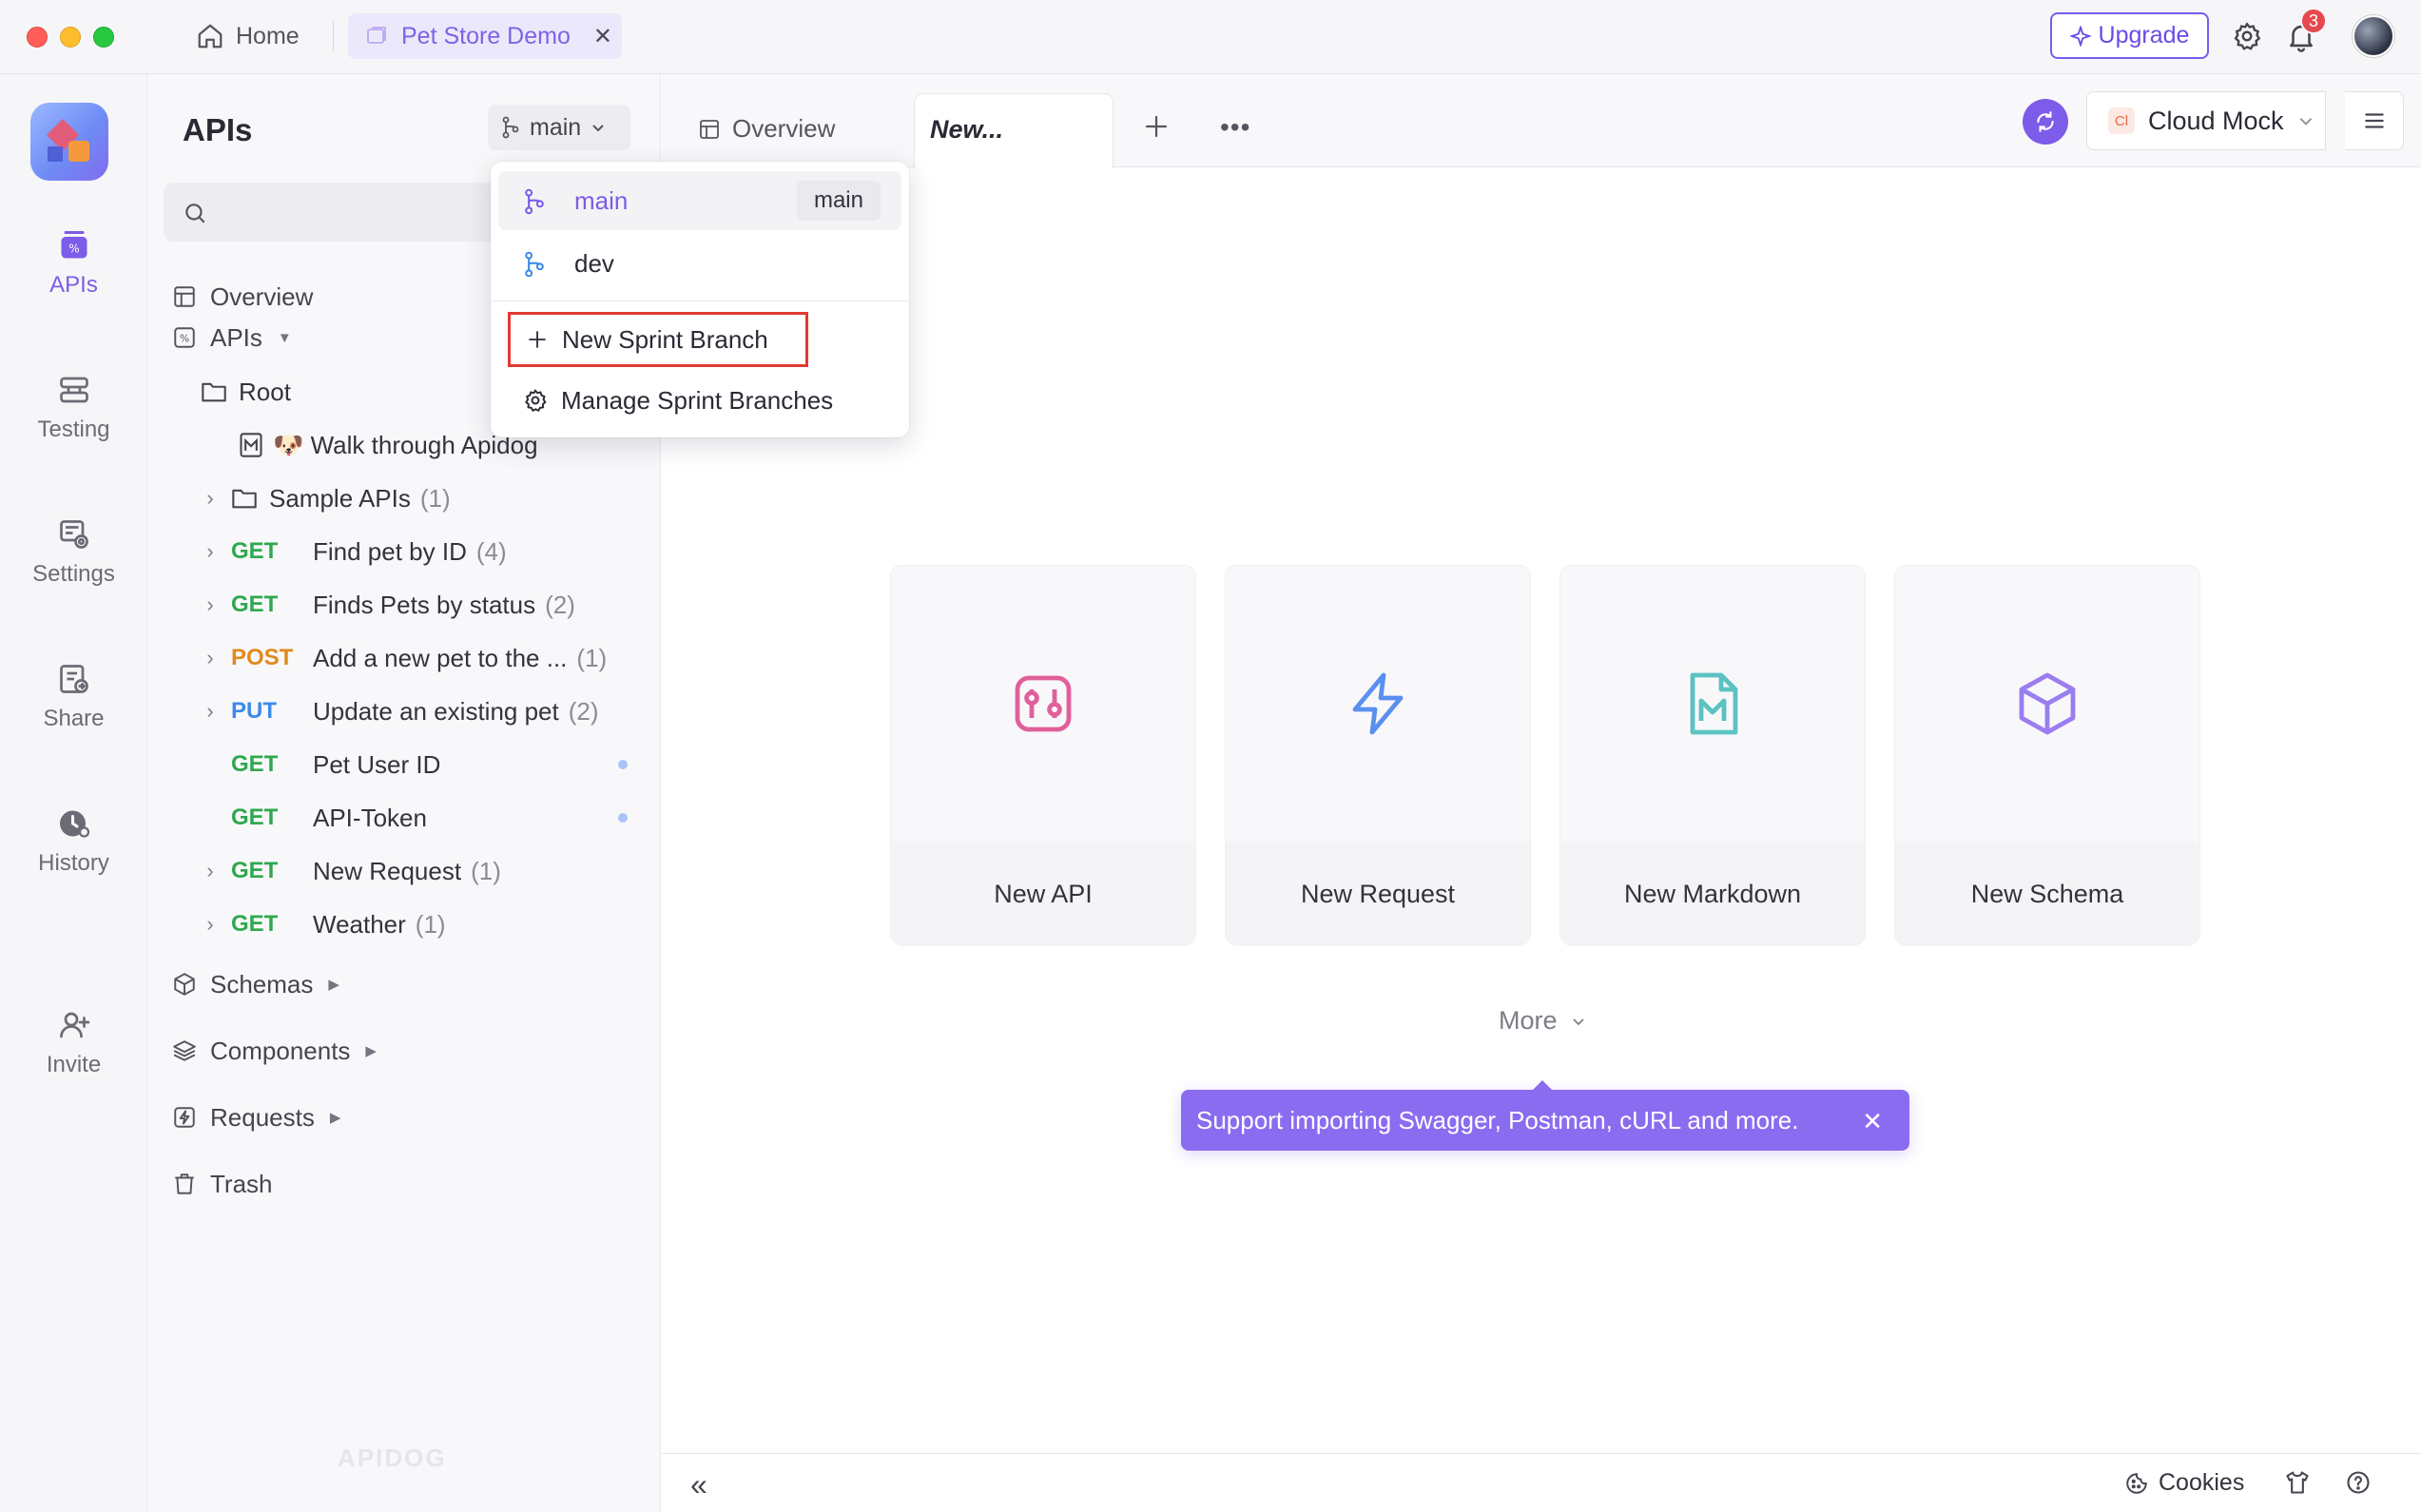 The width and height of the screenshot is (2421, 1512). Describe the element at coordinates (1541, 1482) in the screenshot. I see `status-footer: « Cookies` at that location.